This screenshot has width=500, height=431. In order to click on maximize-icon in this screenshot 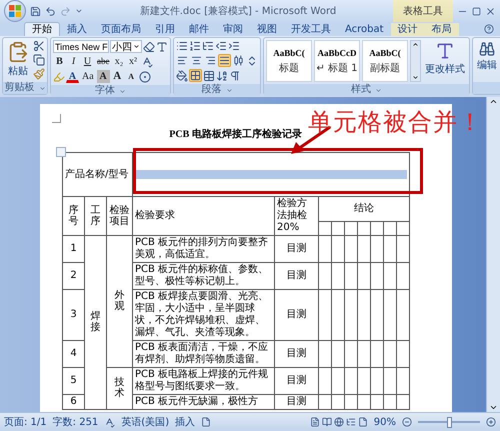, I will do `click(476, 11)`.